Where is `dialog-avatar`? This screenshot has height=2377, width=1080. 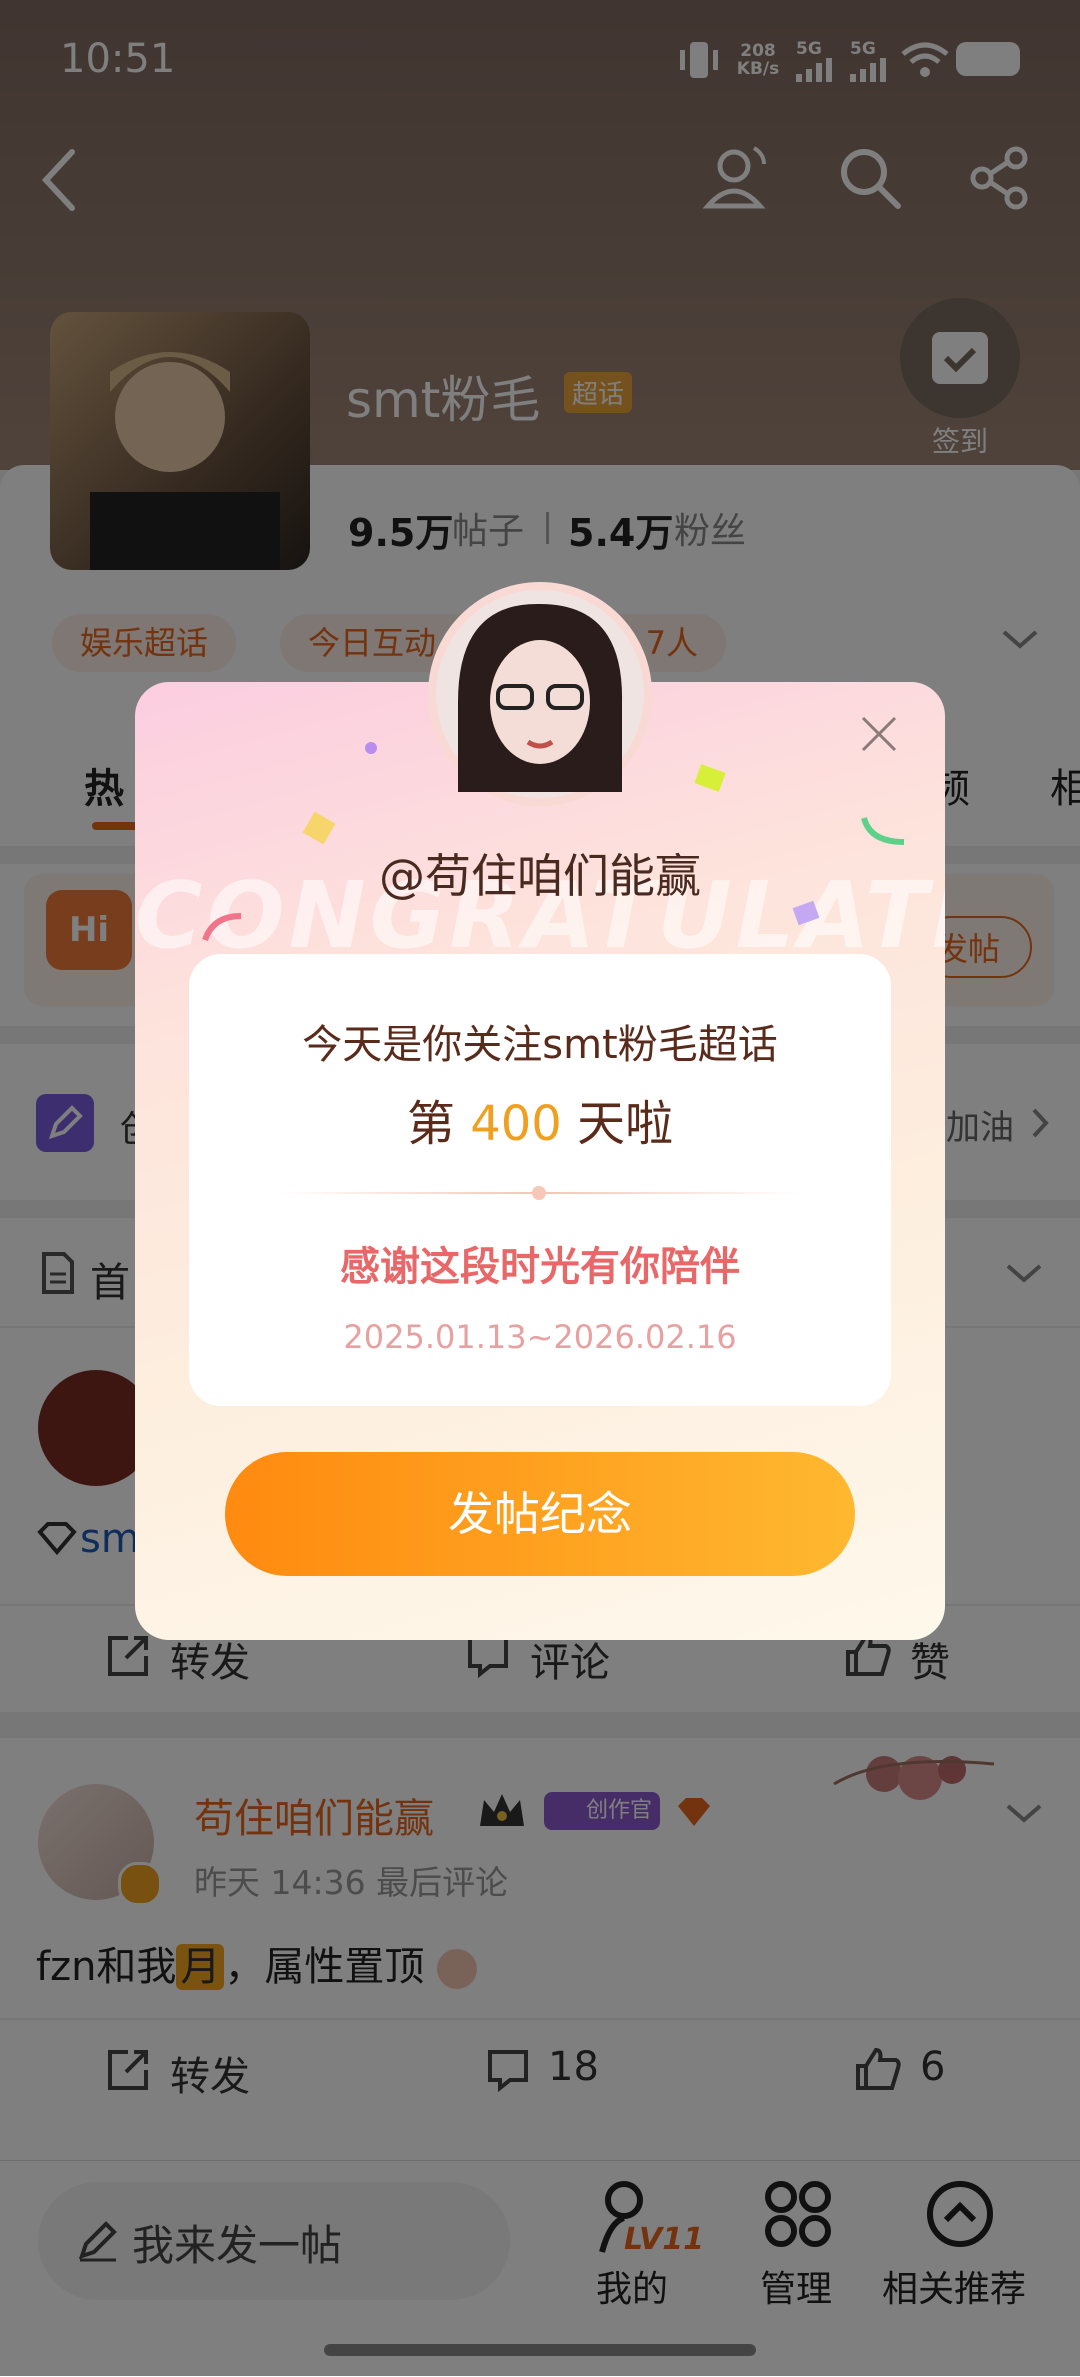
dialog-avatar is located at coordinates (540, 694).